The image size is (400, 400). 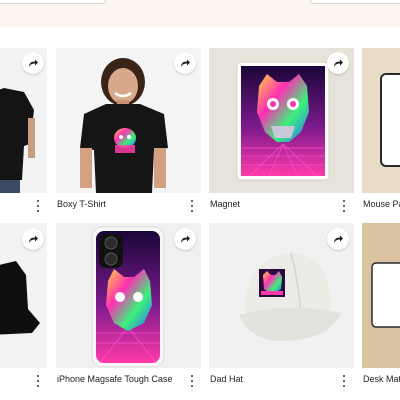 I want to click on product-title: Desk Mat, so click(x=381, y=379).